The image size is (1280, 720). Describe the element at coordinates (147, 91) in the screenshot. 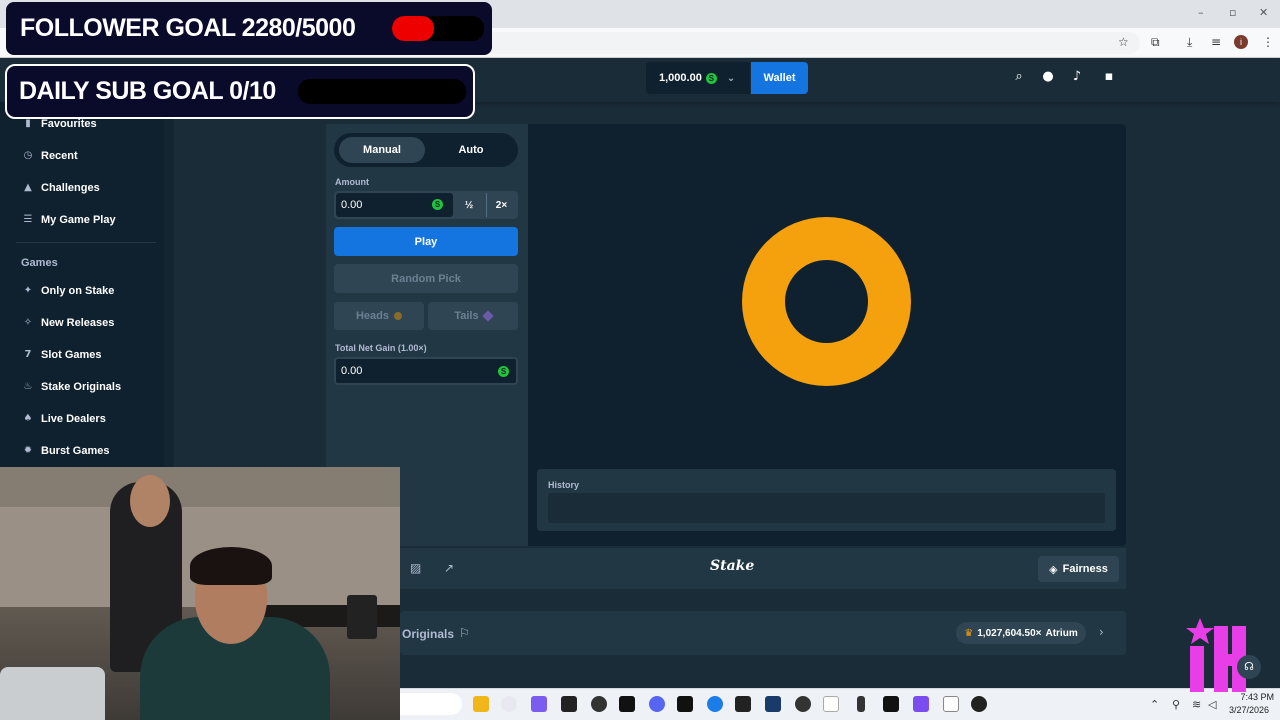

I see `sub-goal-text: DAILY SUB GOAL 0/10` at that location.